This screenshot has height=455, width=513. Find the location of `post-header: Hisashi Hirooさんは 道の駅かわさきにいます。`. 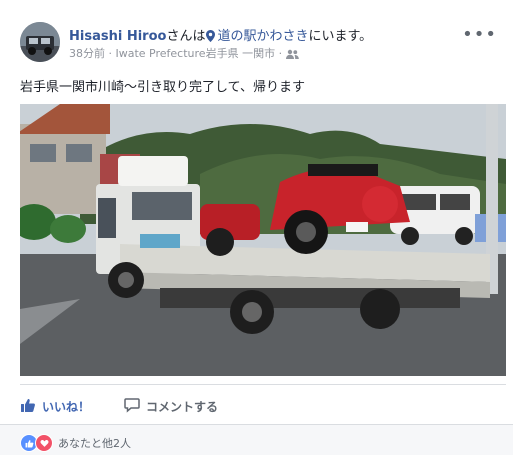

post-header: Hisashi Hirooさんは 道の駅かわさきにいます。 is located at coordinates (220, 35).